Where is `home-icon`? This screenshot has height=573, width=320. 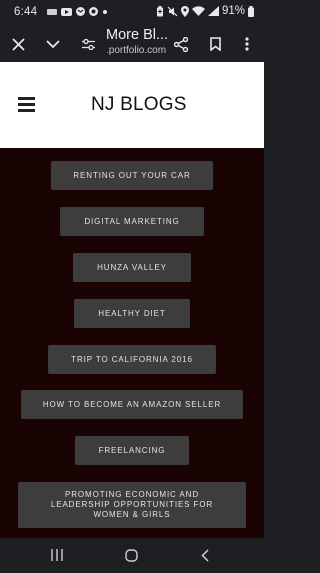 home-icon is located at coordinates (131, 555).